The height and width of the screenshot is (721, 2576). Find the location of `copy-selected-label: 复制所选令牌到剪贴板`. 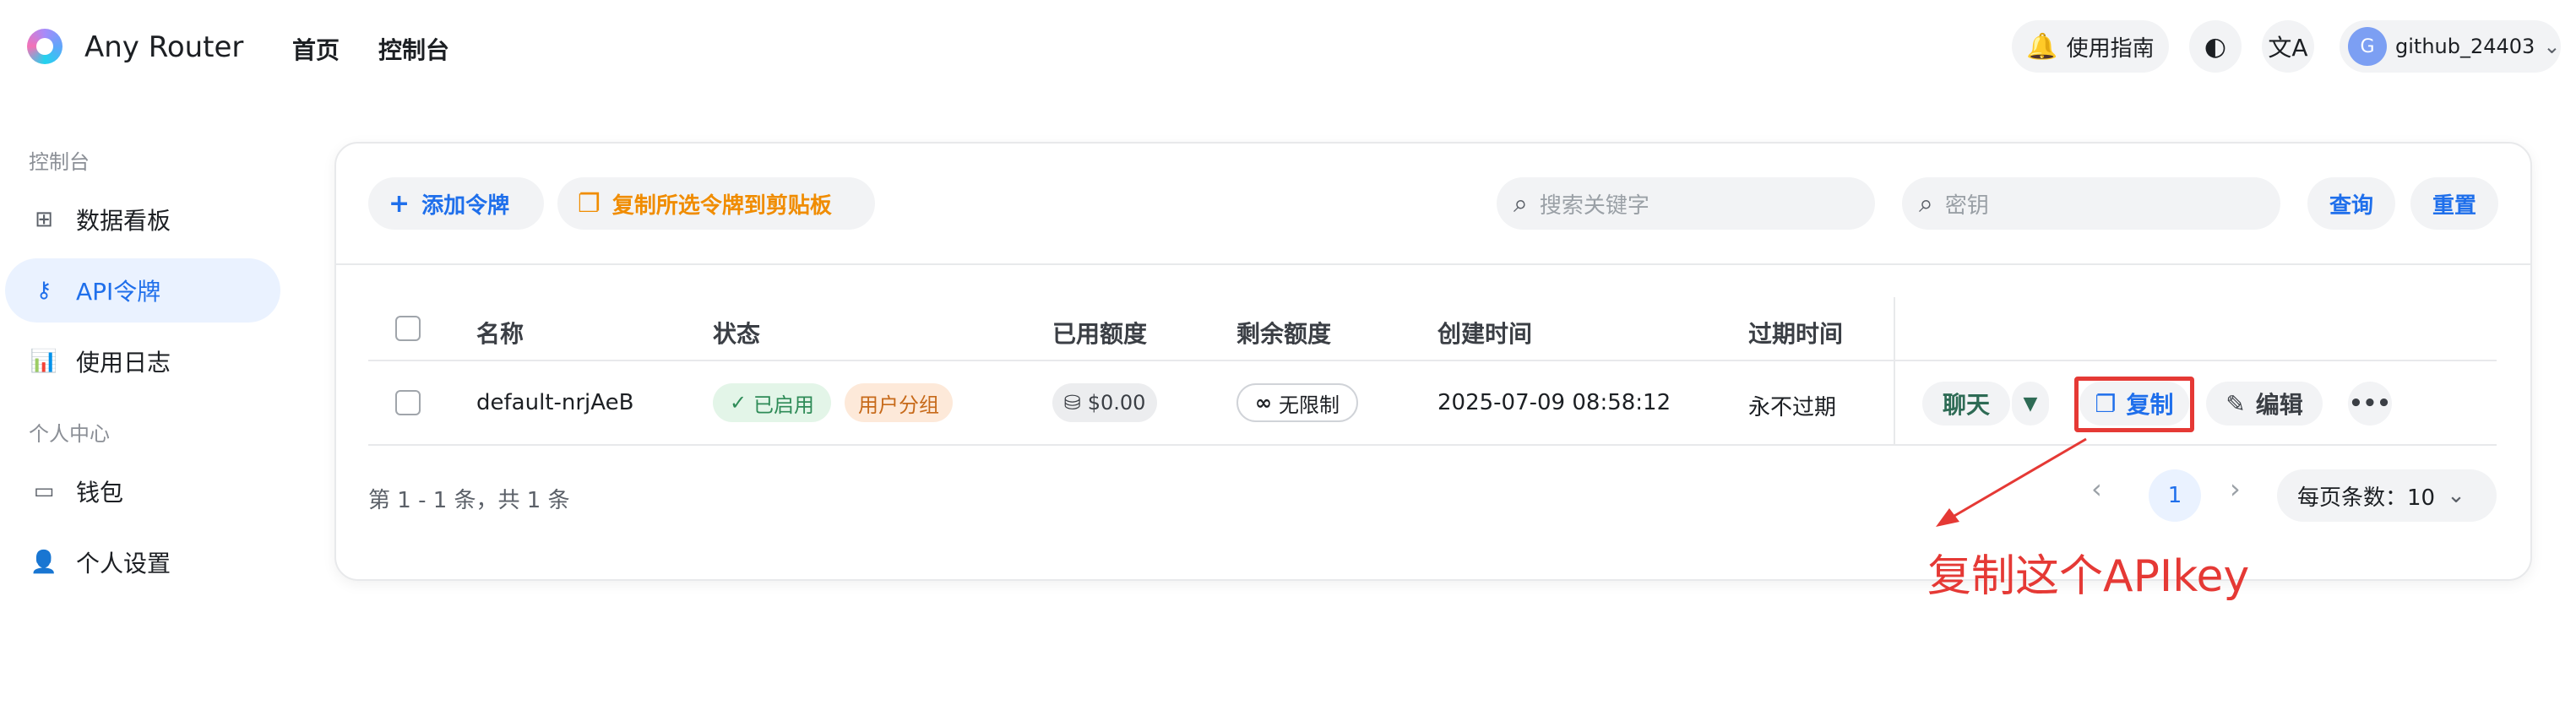

copy-selected-label: 复制所选令牌到剪贴板 is located at coordinates (721, 205).